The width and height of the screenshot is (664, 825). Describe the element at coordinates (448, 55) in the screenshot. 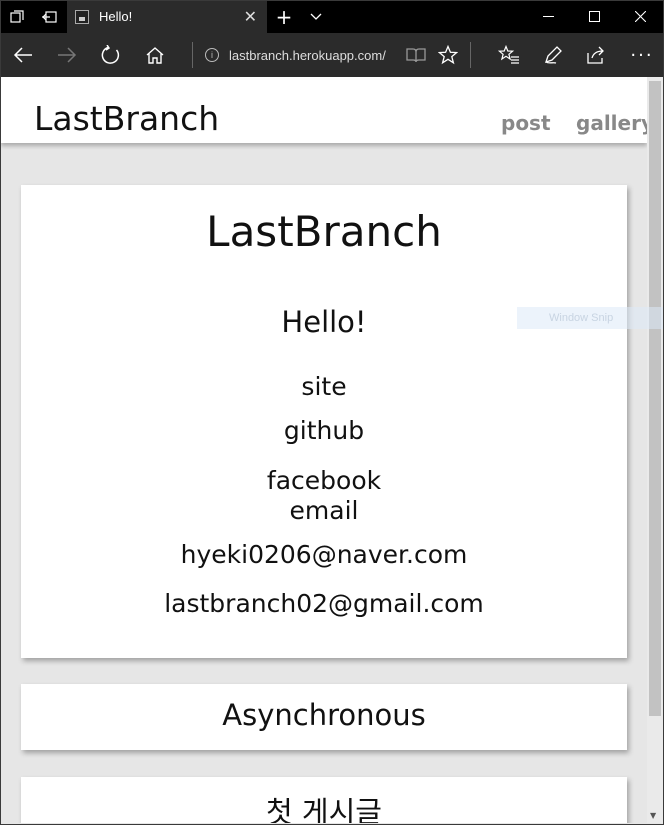

I see `favorite-icon` at that location.